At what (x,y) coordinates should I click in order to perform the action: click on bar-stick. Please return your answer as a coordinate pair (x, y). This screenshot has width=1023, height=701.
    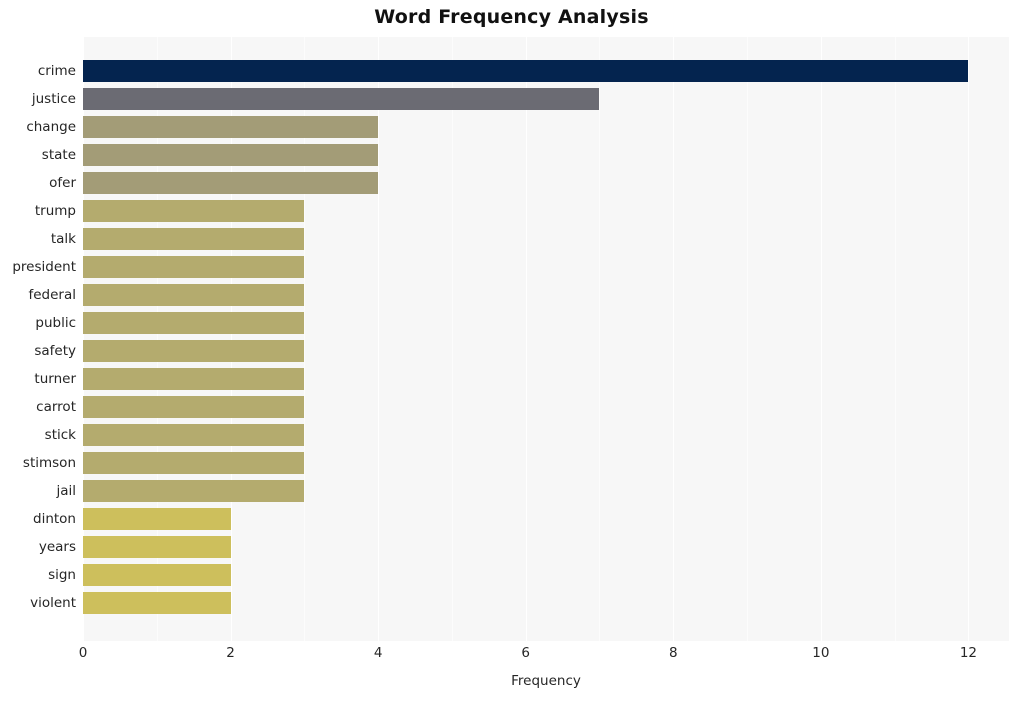
    Looking at the image, I should click on (194, 435).